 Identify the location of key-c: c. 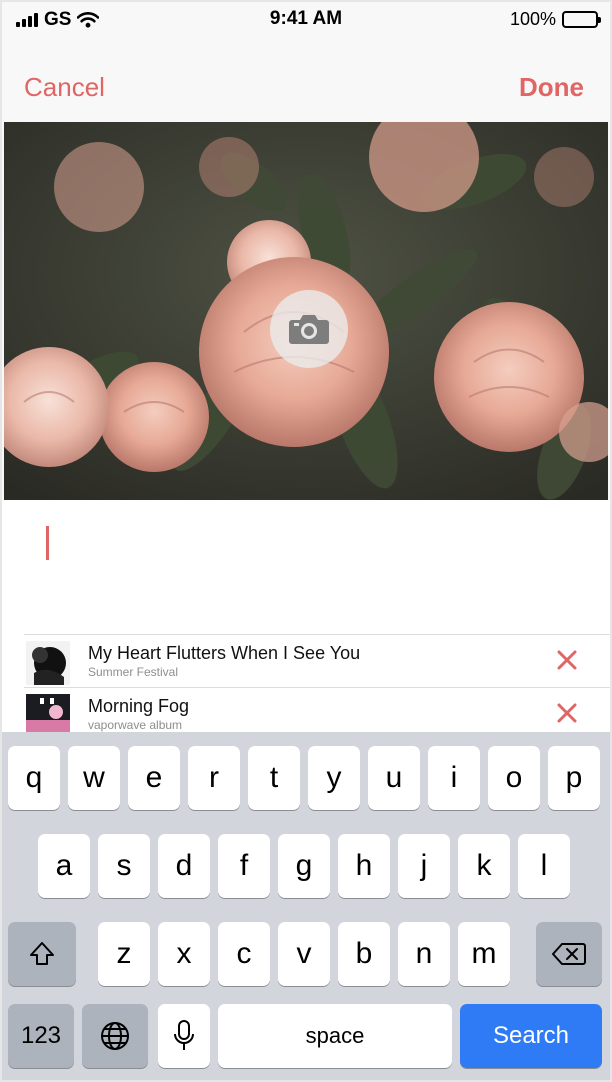
(244, 954).